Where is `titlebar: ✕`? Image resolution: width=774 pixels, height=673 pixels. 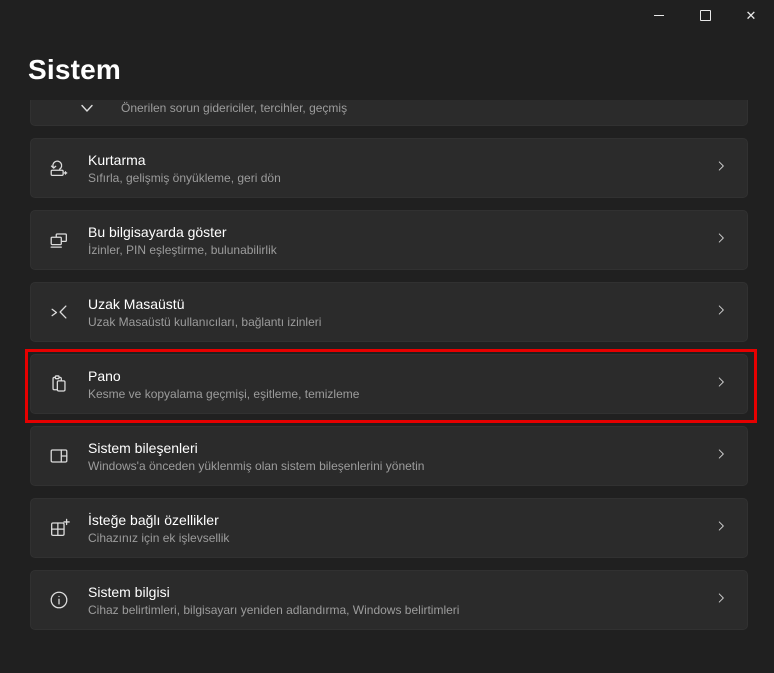
titlebar: ✕ is located at coordinates (387, 16).